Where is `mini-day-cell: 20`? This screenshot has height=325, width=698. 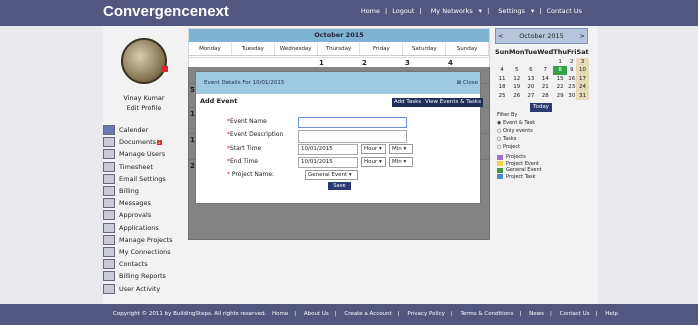
mini-day-cell: 20 is located at coordinates (531, 87).